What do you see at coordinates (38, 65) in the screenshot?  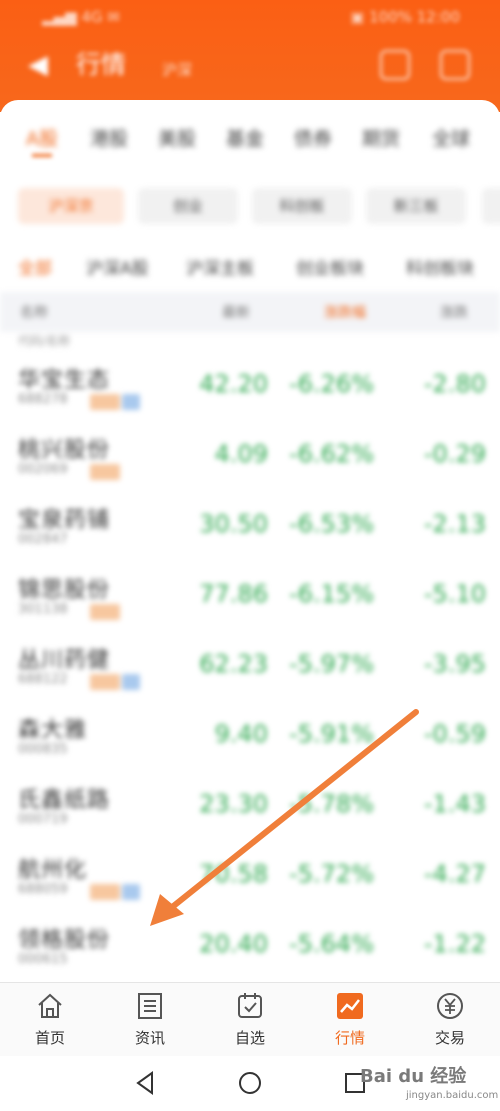 I see `arrow-left-icon: ◀` at bounding box center [38, 65].